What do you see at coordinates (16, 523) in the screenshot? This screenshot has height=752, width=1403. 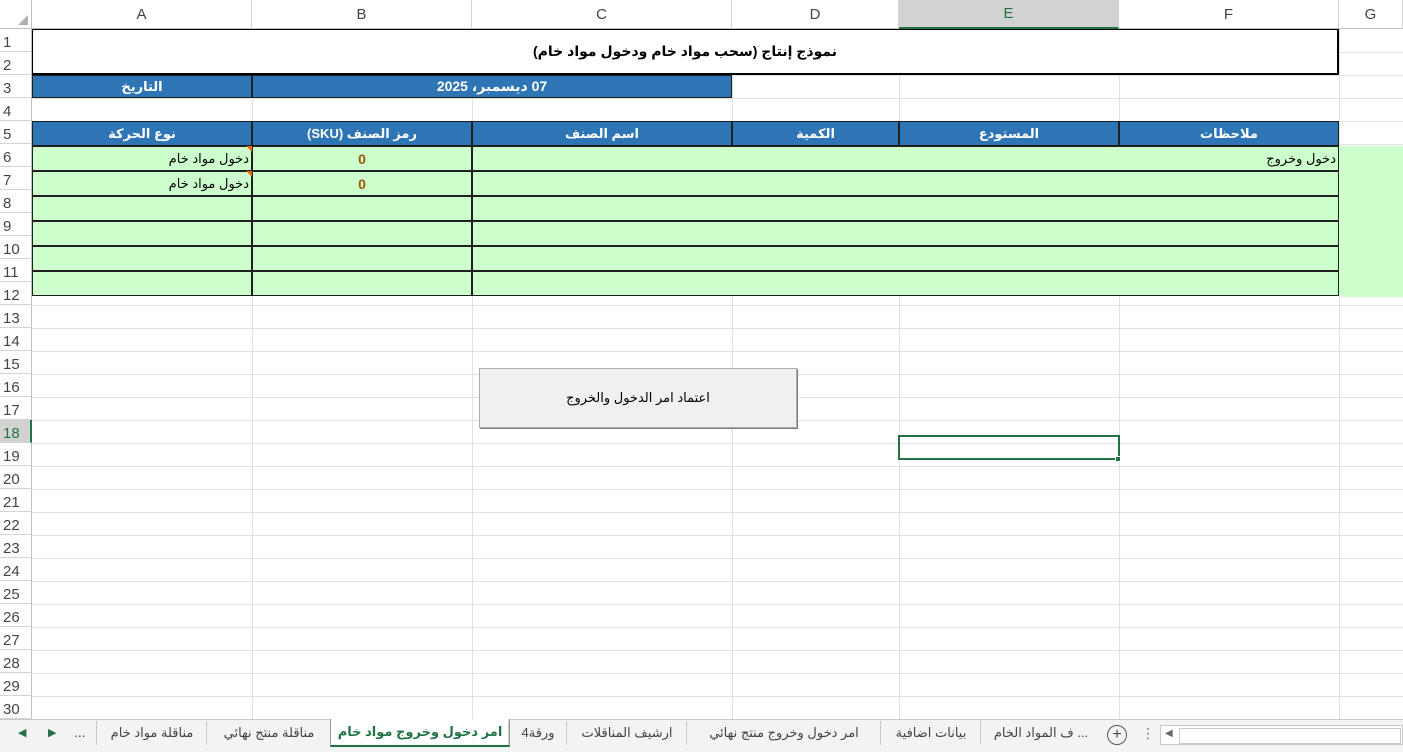 I see `row-header-22: 22` at bounding box center [16, 523].